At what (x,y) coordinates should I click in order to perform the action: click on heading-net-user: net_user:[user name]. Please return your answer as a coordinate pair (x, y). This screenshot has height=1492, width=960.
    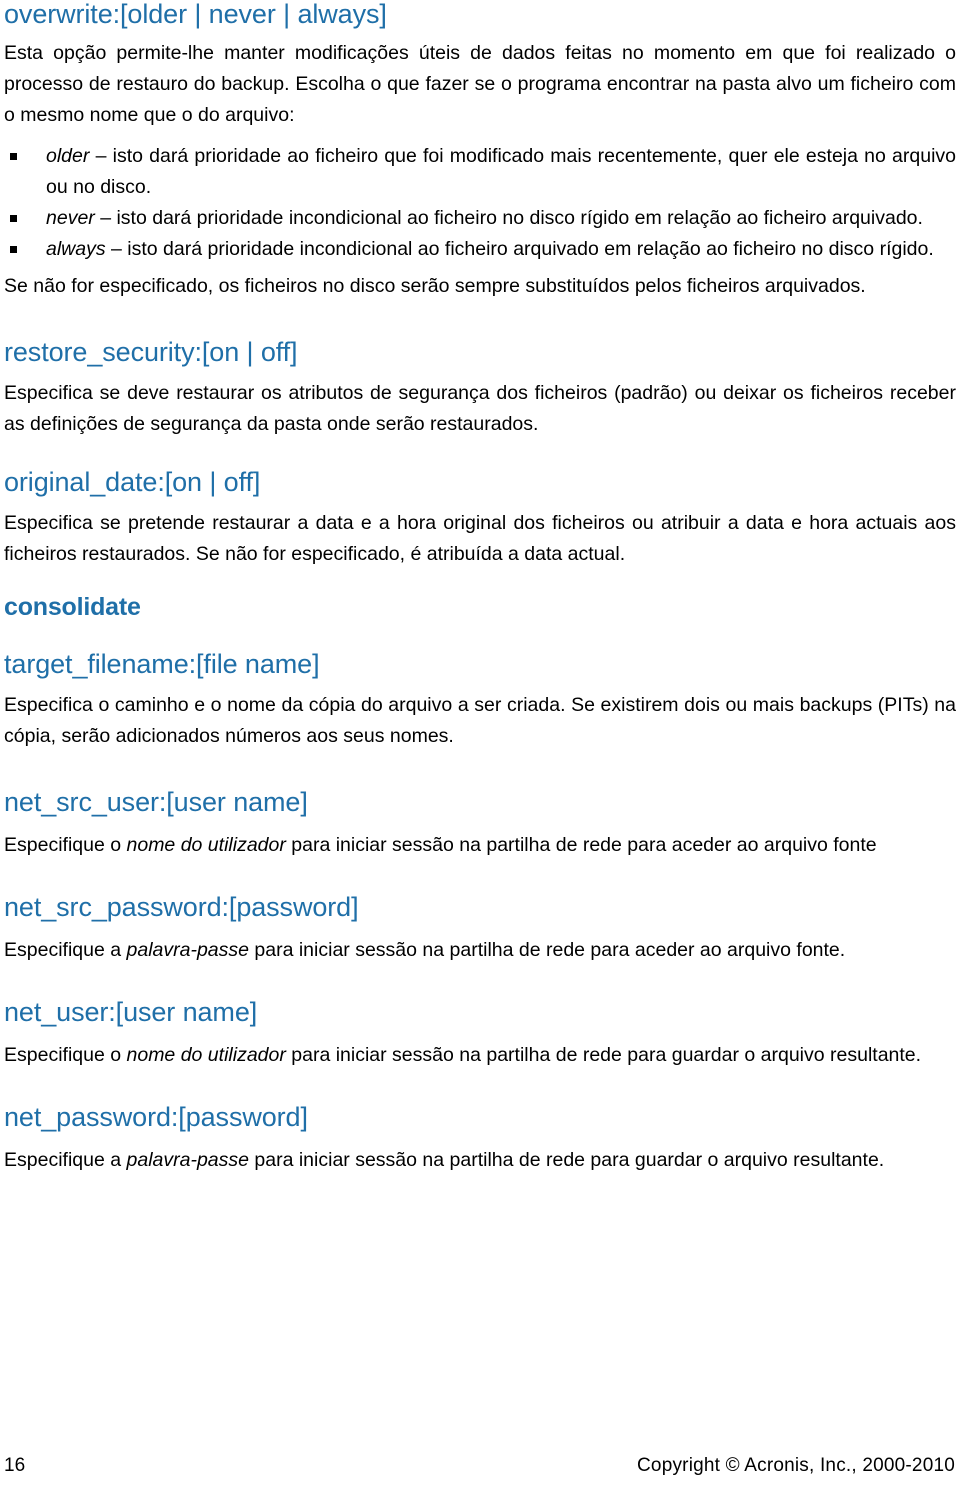
    Looking at the image, I should click on (131, 1012).